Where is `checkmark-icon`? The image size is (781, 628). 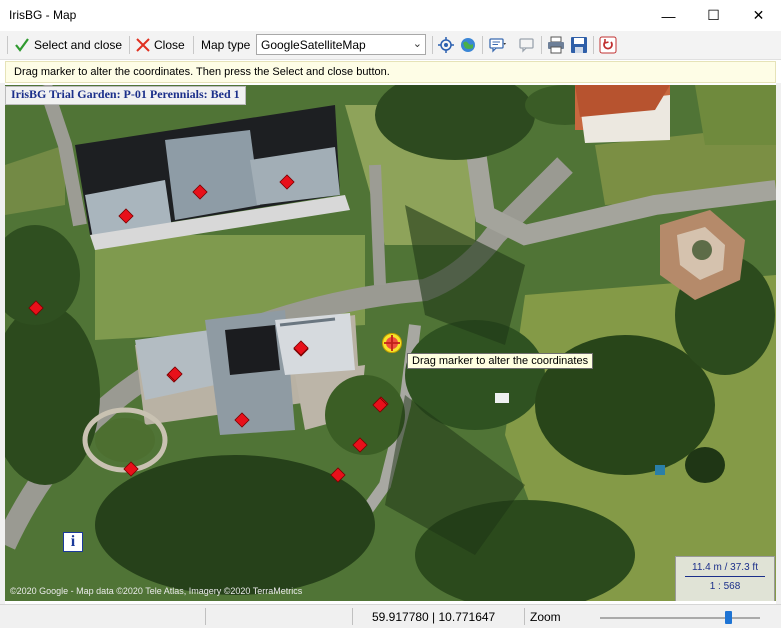 checkmark-icon is located at coordinates (22, 45).